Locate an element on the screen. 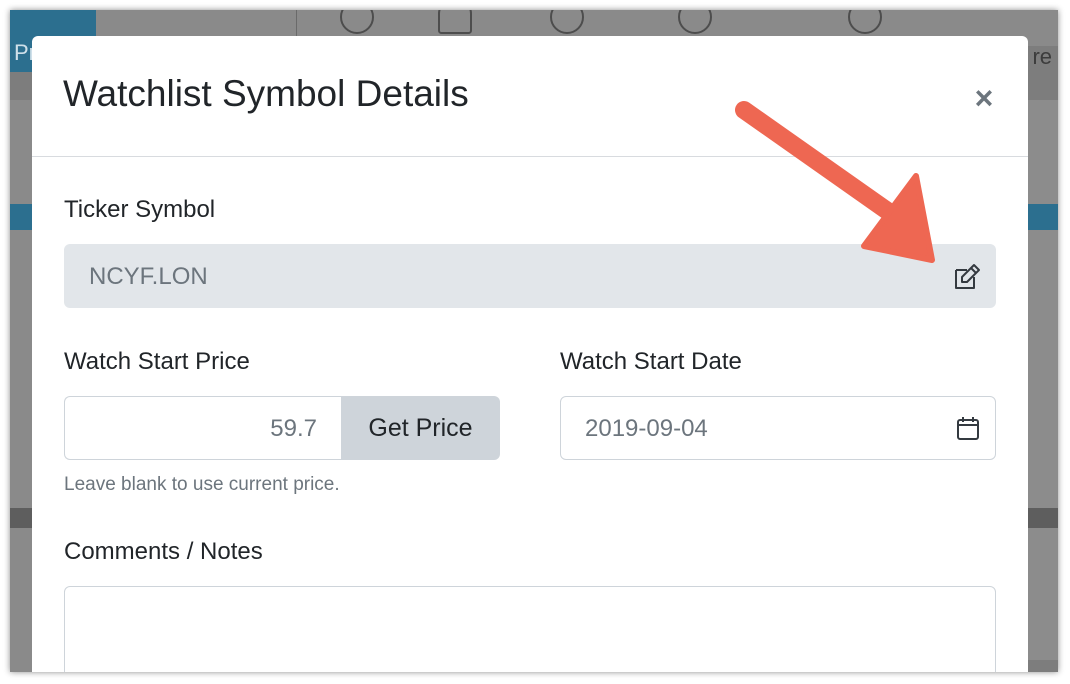 Image resolution: width=1070 pixels, height=684 pixels. background-info-icon is located at coordinates (567, 22).